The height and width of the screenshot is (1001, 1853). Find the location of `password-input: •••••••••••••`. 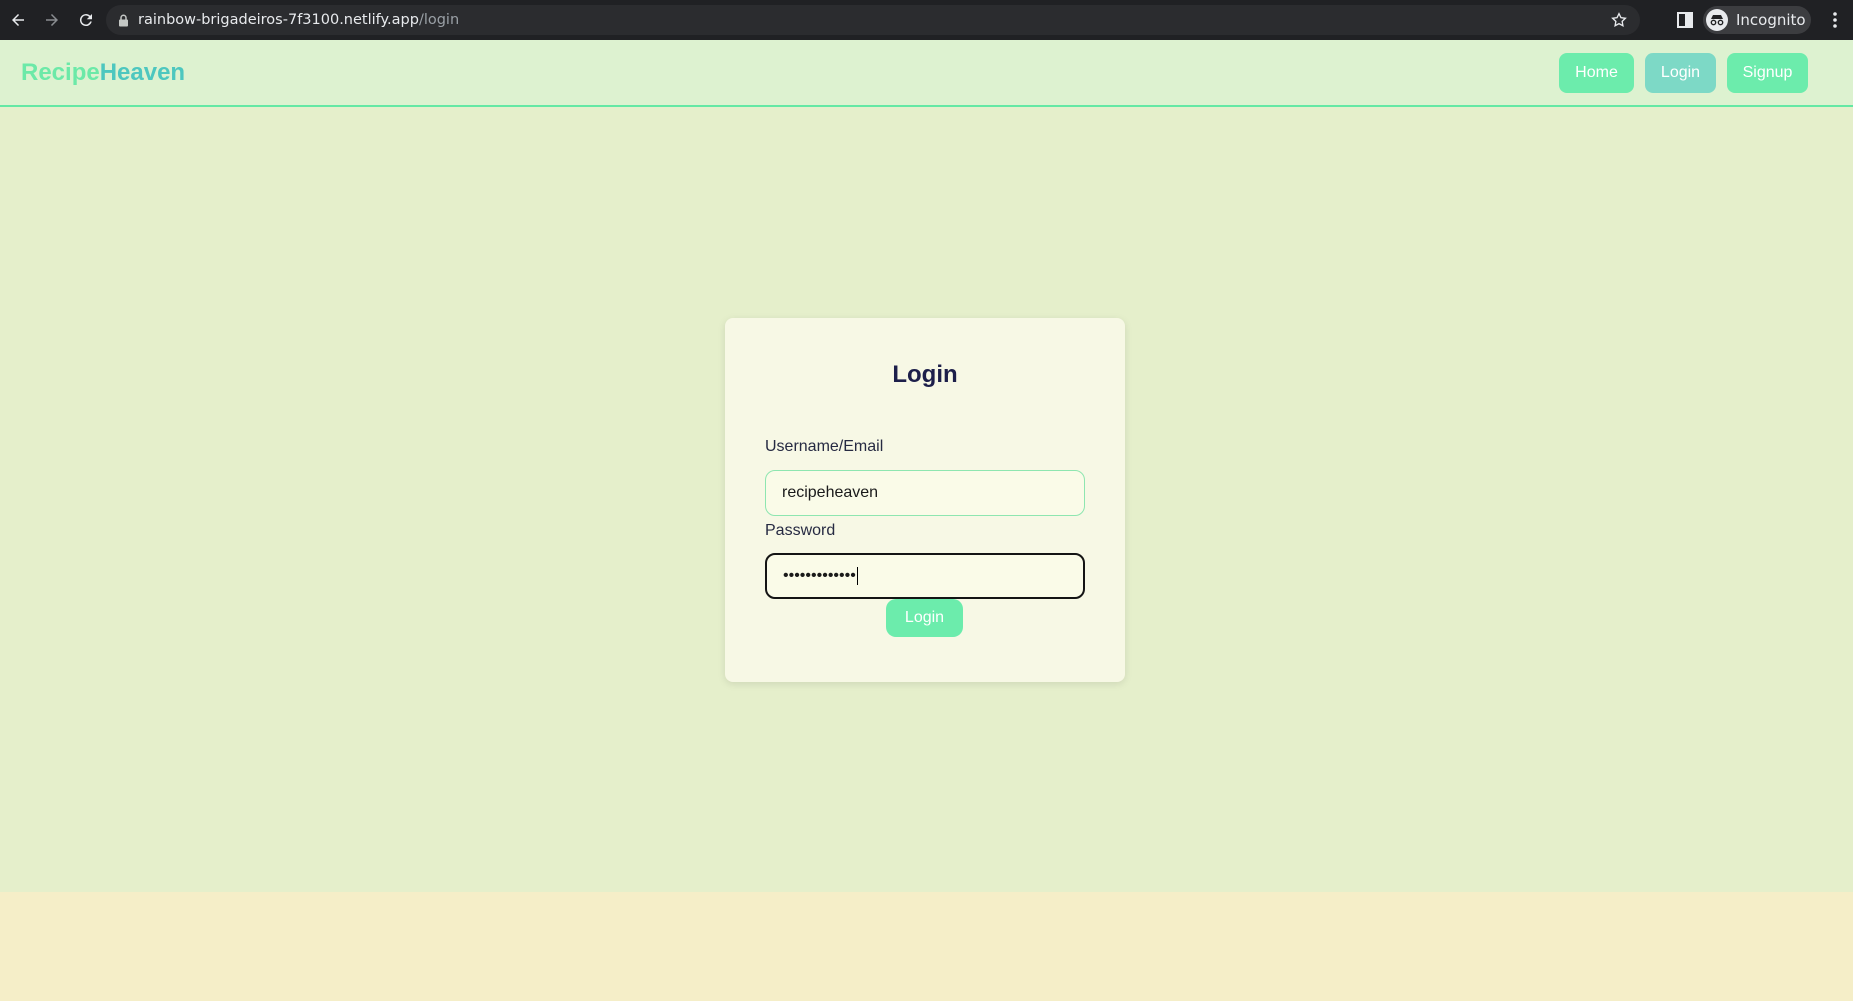

password-input: ••••••••••••• is located at coordinates (925, 576).